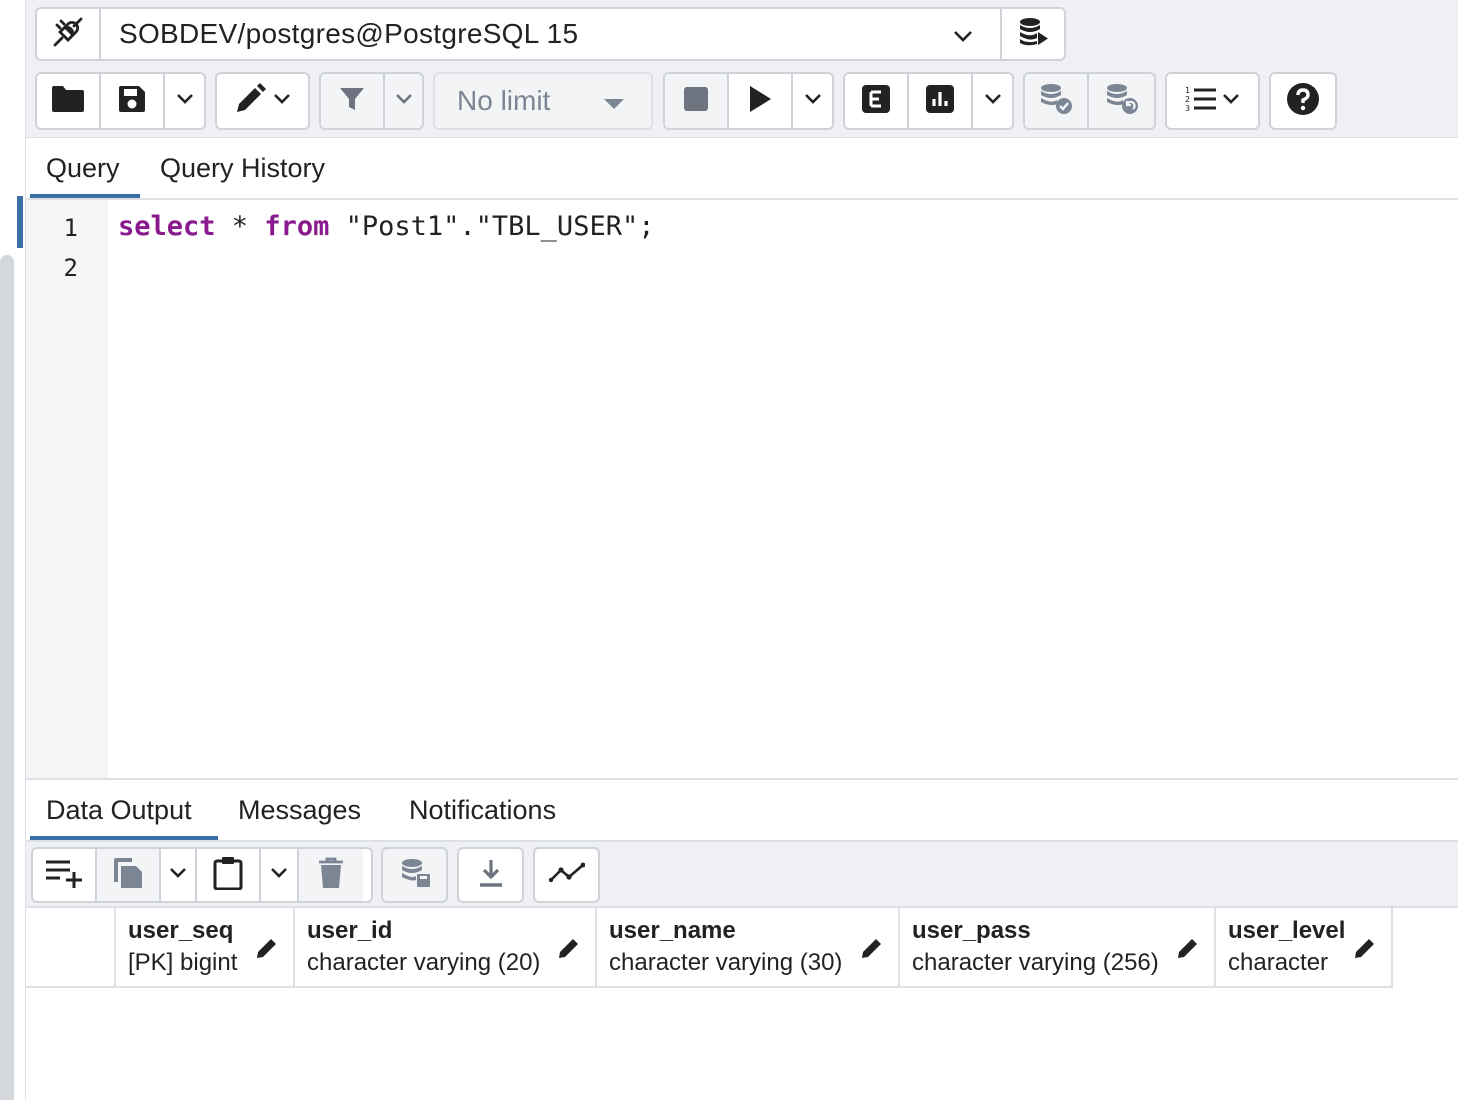 The height and width of the screenshot is (1100, 1458). I want to click on active-panel-marker, so click(20, 222).